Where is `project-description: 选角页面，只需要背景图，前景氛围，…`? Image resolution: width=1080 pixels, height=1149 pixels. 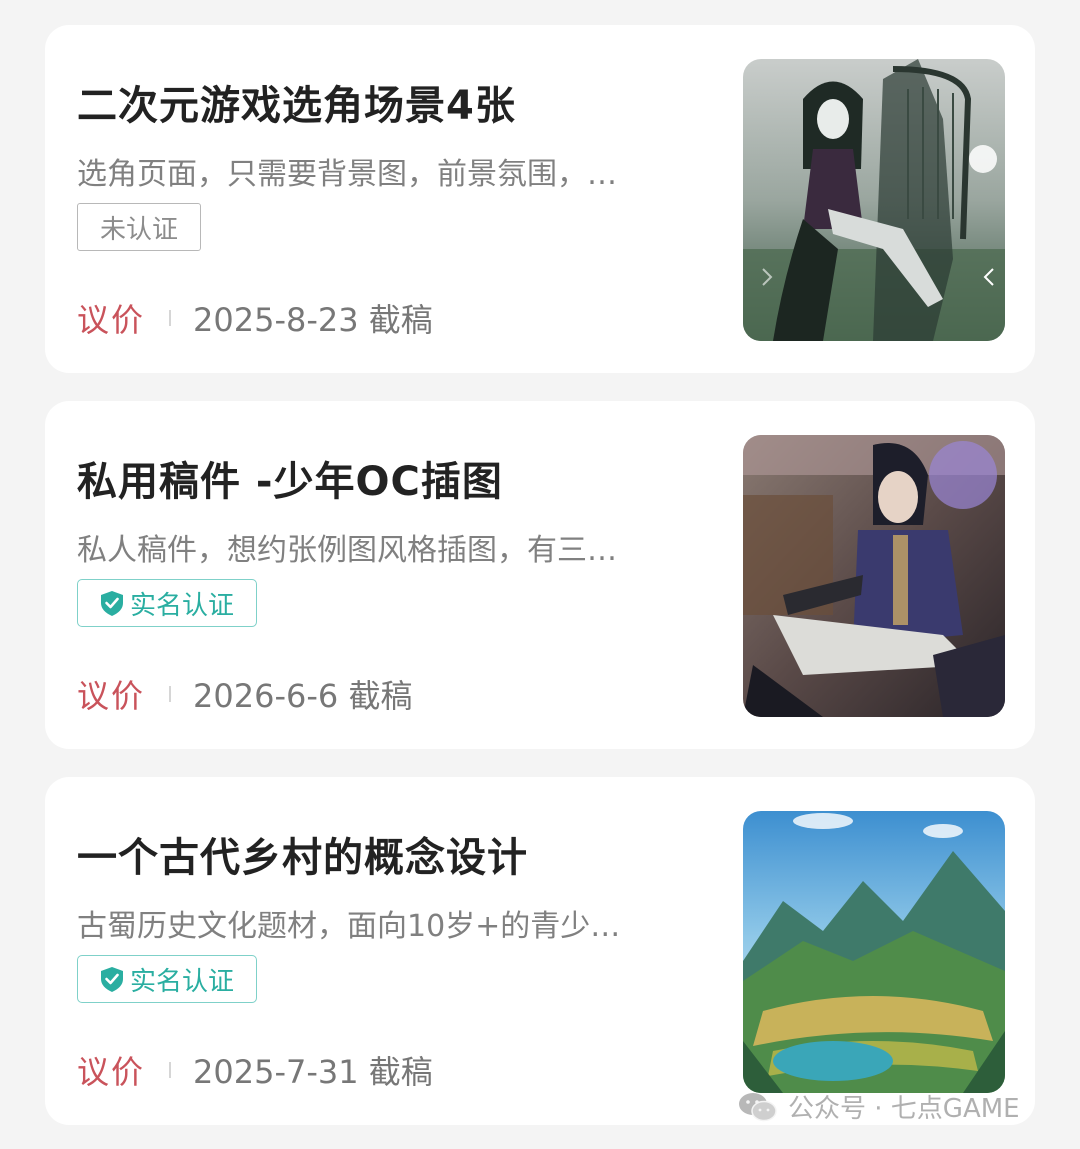 project-description: 选角页面，只需要背景图，前景氛围，… is located at coordinates (347, 174).